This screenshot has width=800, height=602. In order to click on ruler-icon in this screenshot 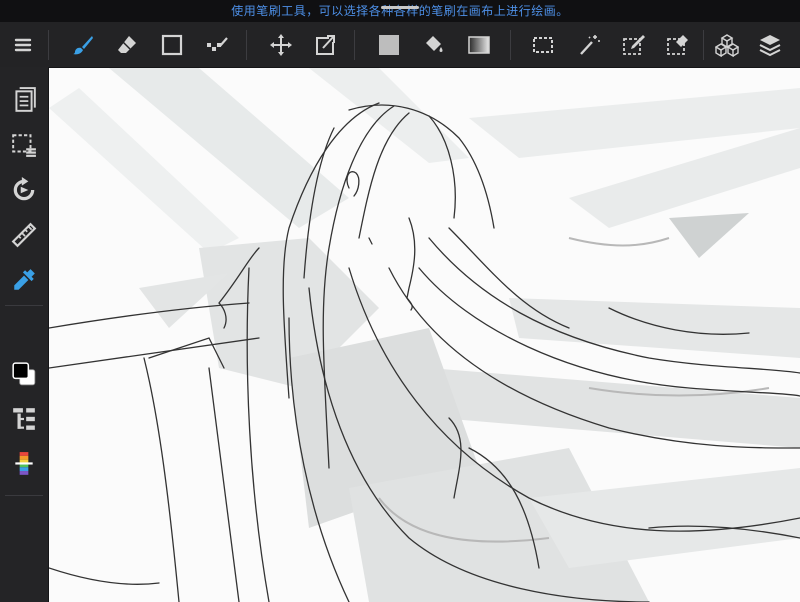, I will do `click(24, 235)`.